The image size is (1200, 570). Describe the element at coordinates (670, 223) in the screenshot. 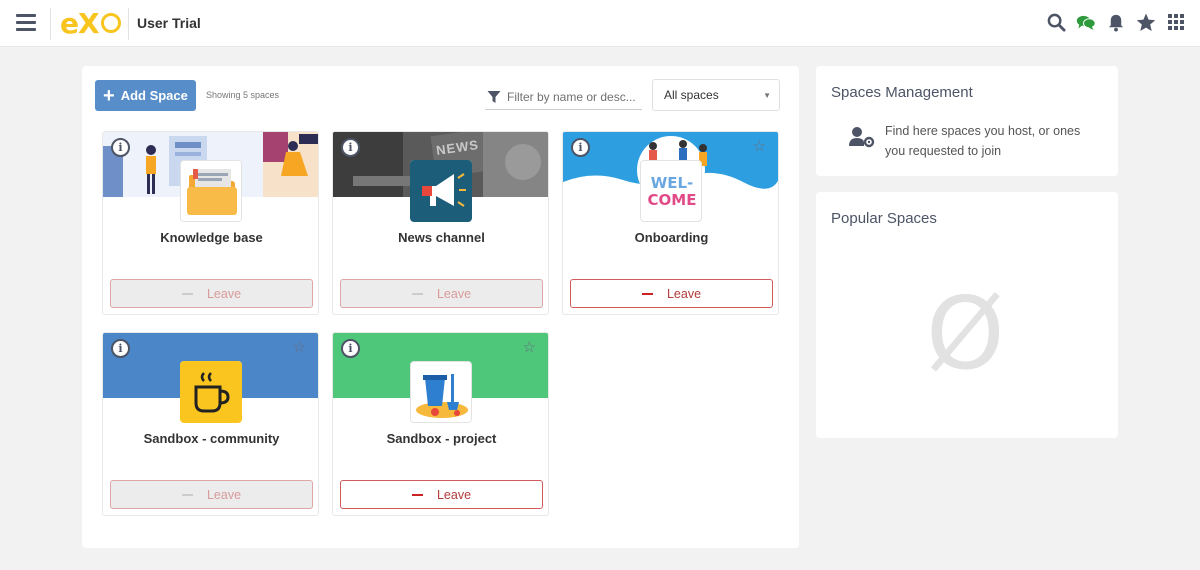

I see `space-card: i ☆ WEL- COME Onboarding Leave` at that location.